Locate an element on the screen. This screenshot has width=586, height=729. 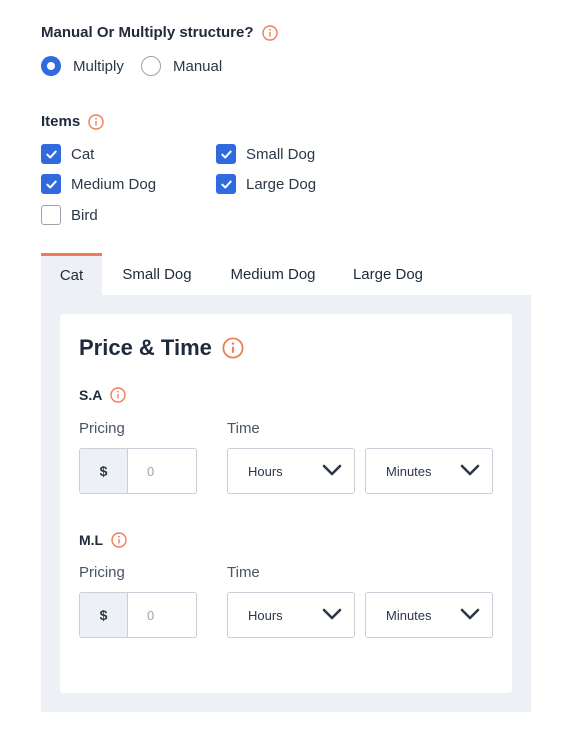
card-title-text: Price & Time is located at coordinates (145, 347).